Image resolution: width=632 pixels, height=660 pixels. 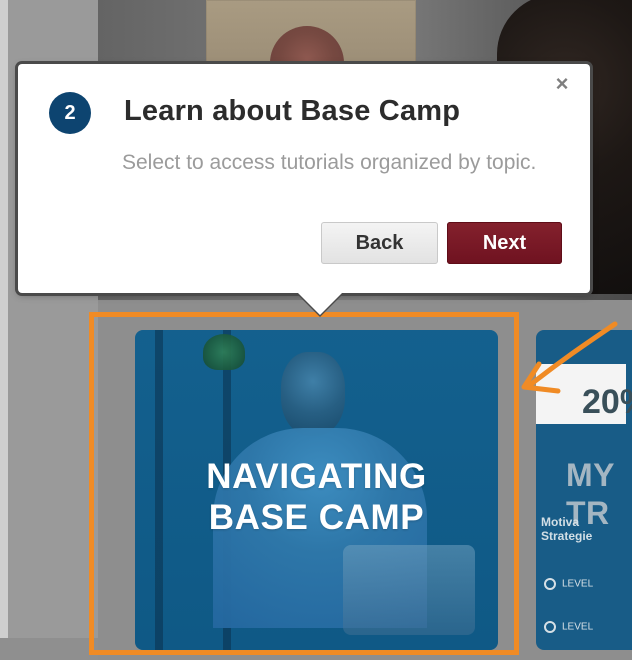 What do you see at coordinates (70, 113) in the screenshot?
I see `step-number-badge: 2` at bounding box center [70, 113].